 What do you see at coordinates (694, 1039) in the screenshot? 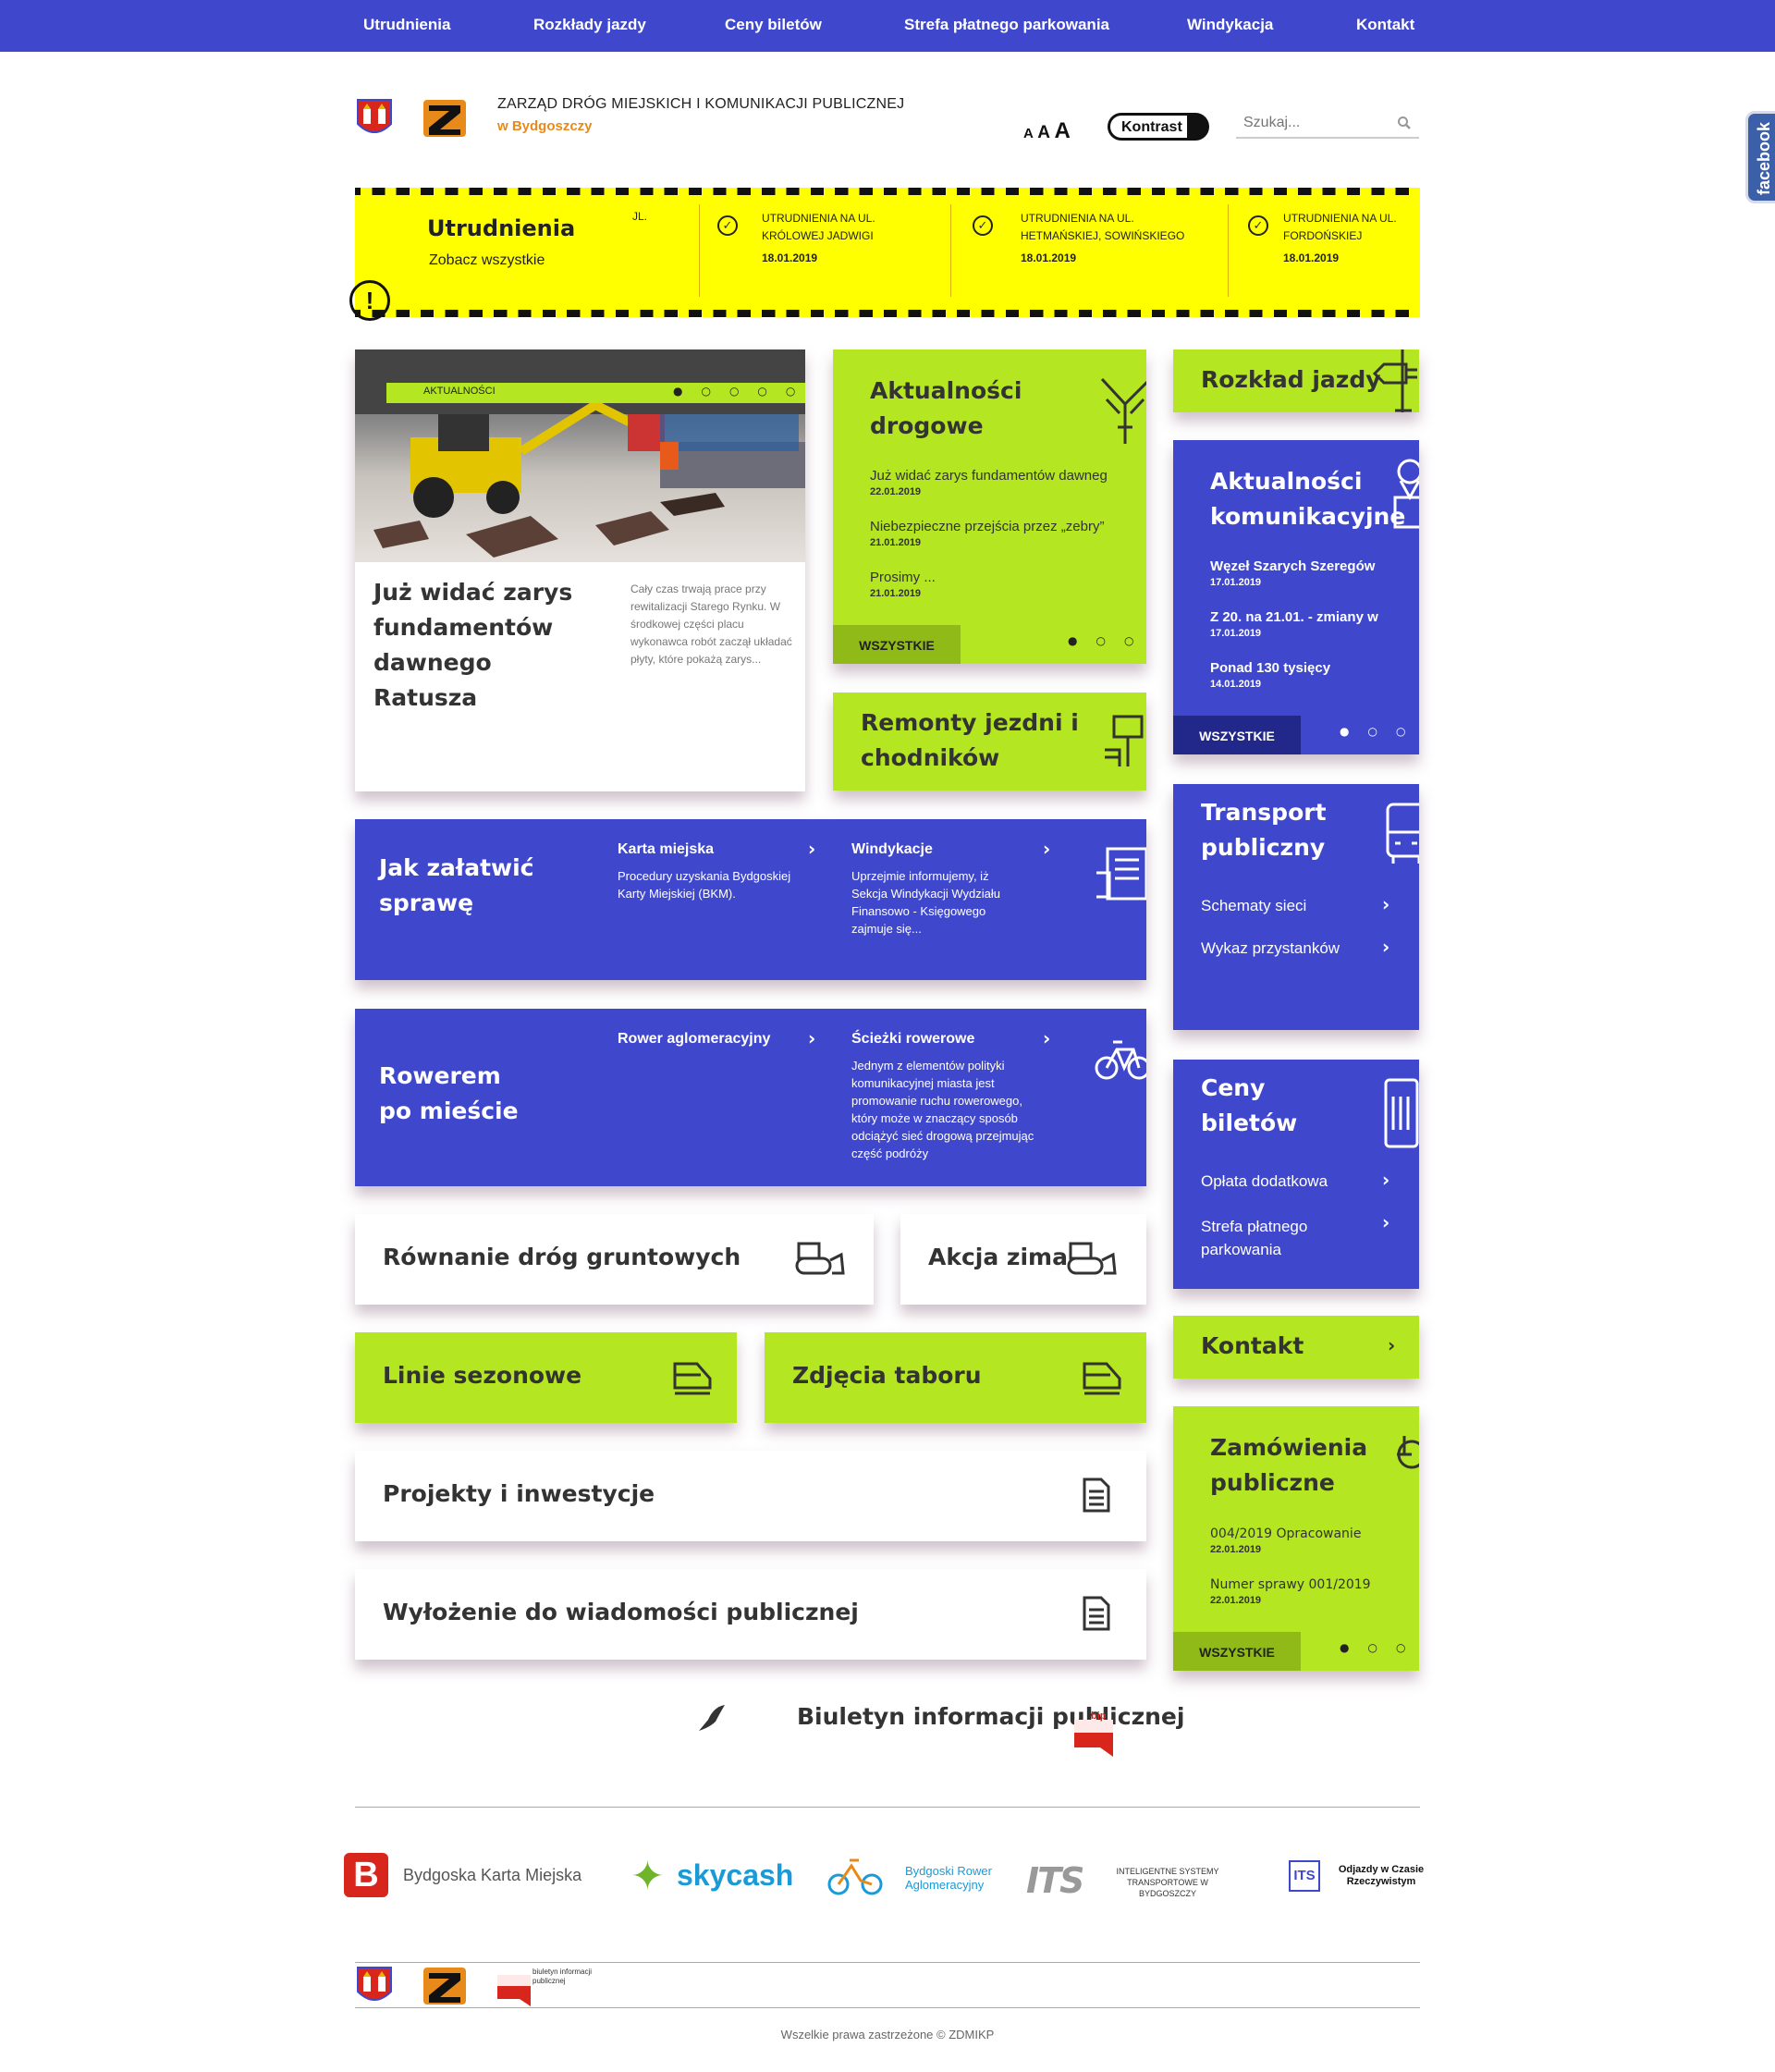
I see `city-bike-link: Rower aglomeracyjny` at bounding box center [694, 1039].